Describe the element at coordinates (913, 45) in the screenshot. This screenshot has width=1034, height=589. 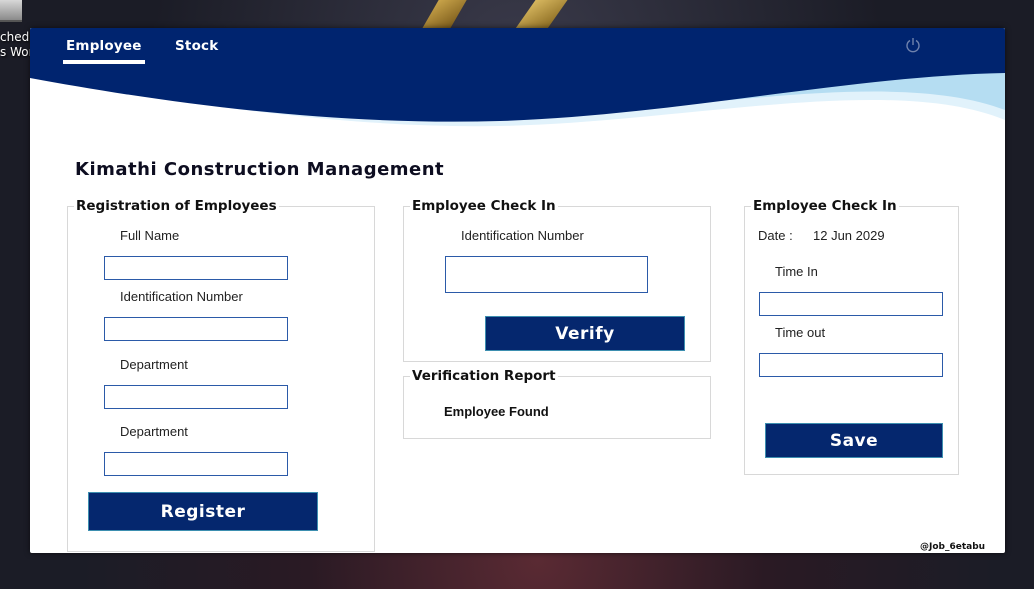
I see `power-icon` at that location.